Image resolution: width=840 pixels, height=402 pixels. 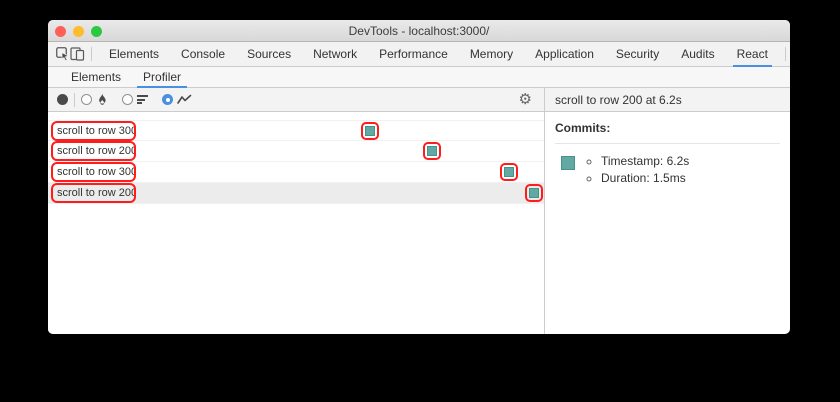 I want to click on flamegraph-radio, so click(x=86, y=99).